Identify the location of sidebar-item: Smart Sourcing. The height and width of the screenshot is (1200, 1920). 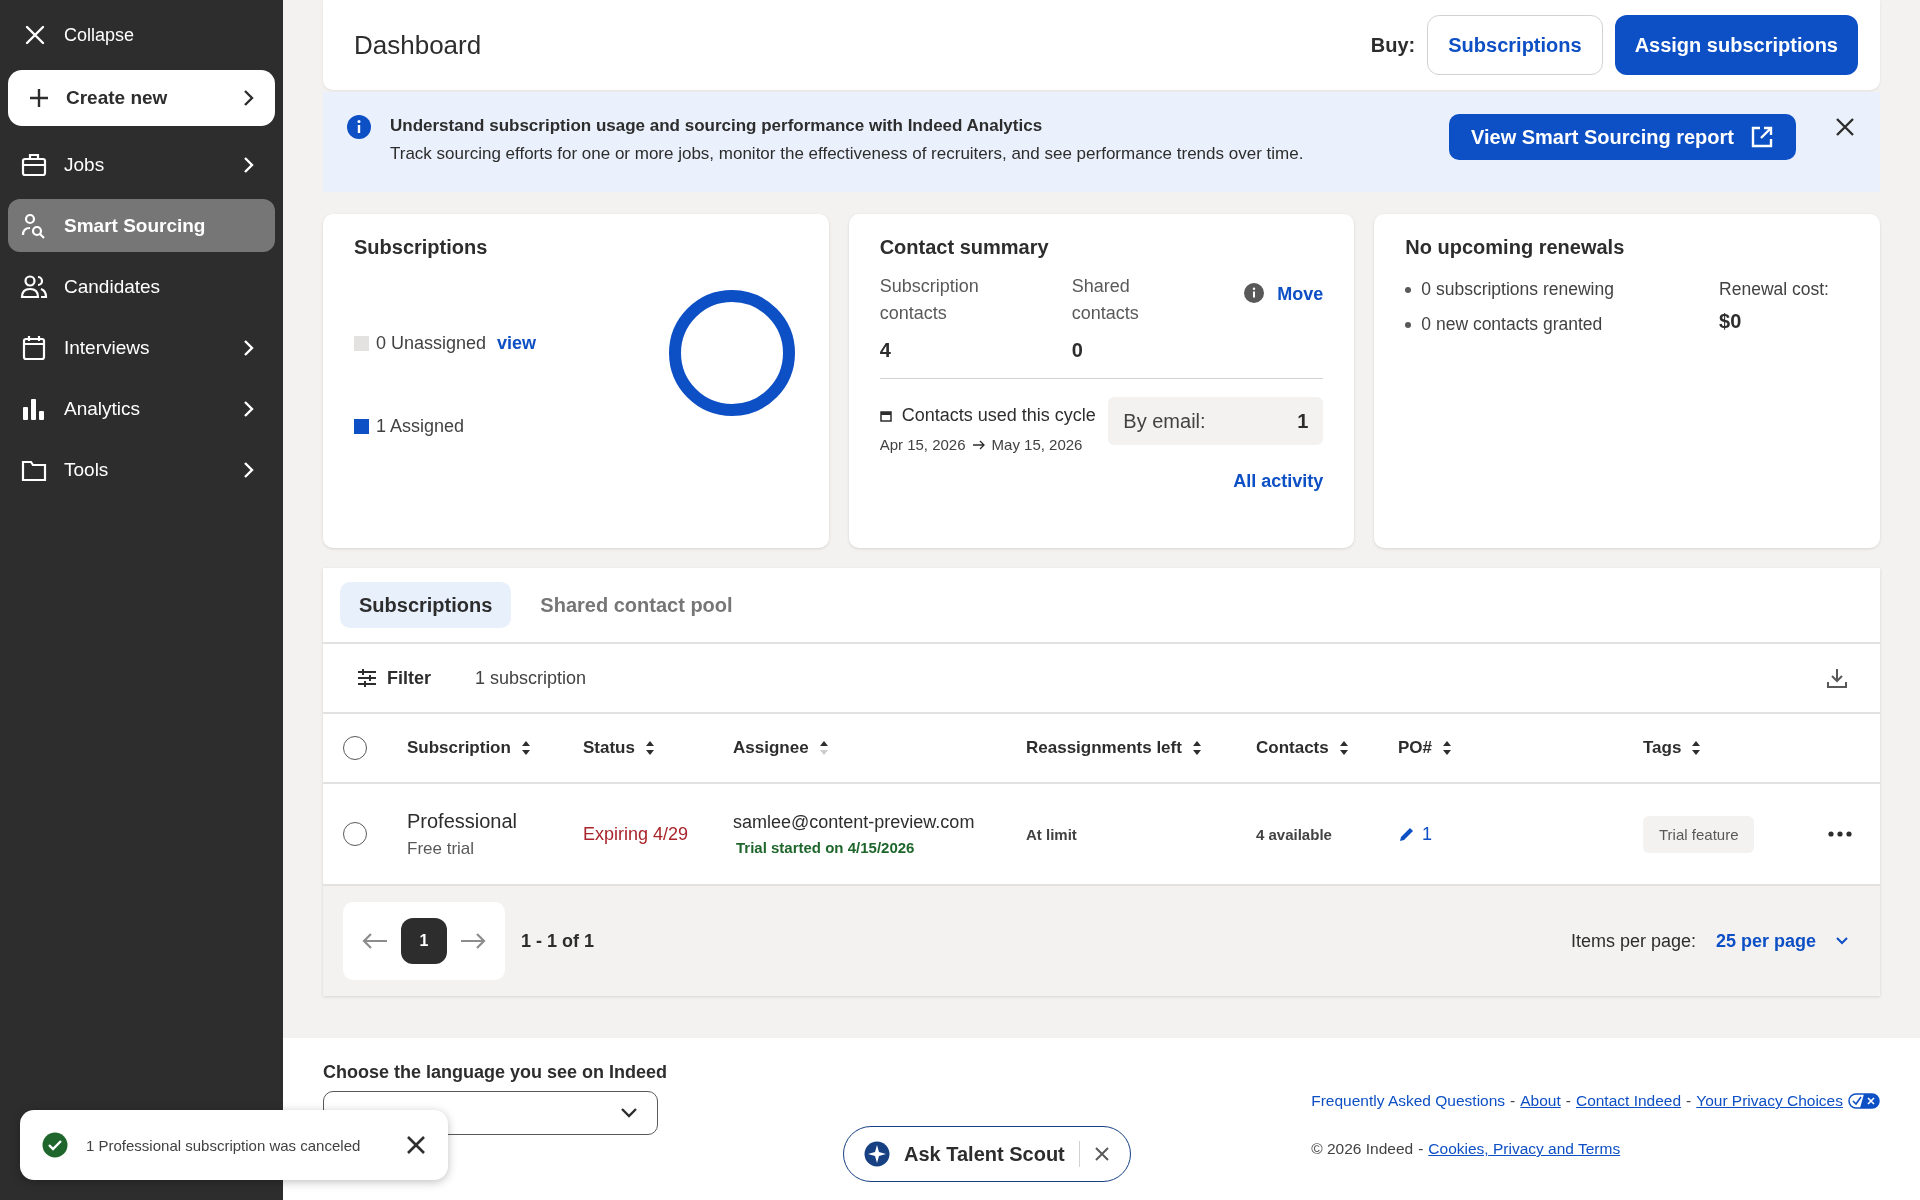
(141, 225).